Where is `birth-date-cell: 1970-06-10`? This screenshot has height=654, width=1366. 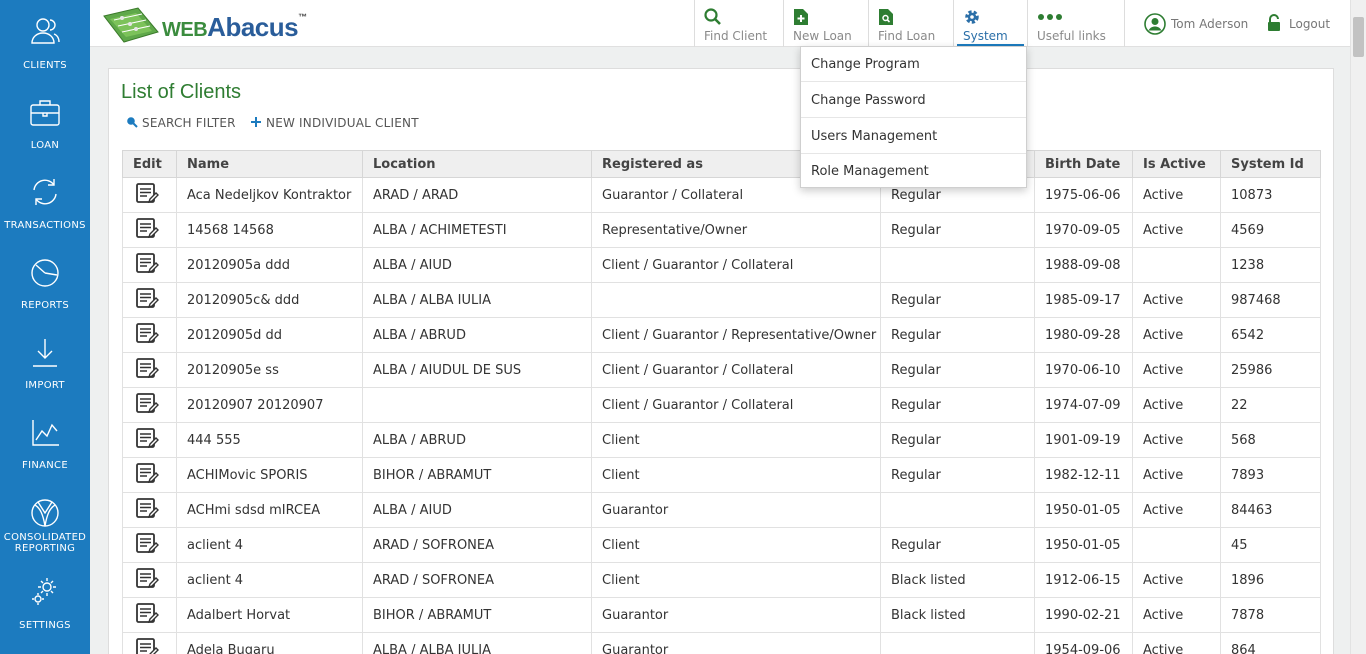
birth-date-cell: 1970-06-10 is located at coordinates (1083, 370).